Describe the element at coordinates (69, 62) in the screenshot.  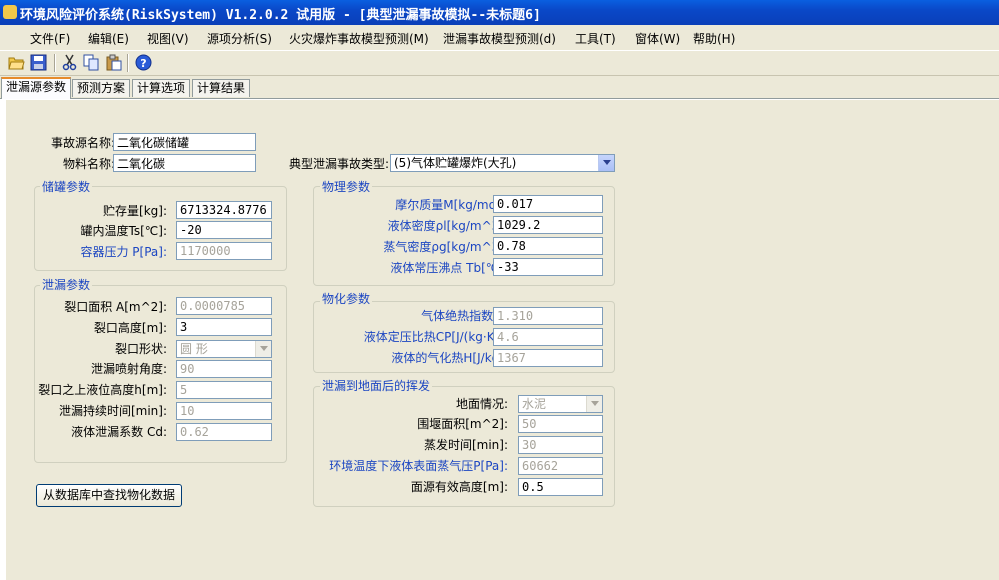
I see `cut-icon` at that location.